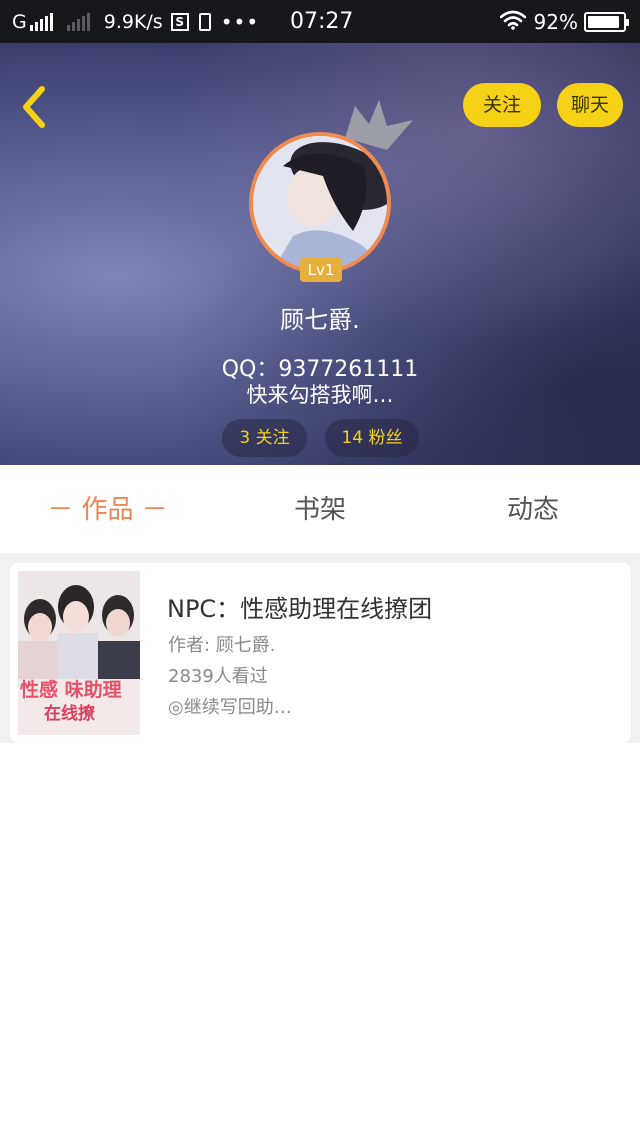 The width and height of the screenshot is (640, 1138). I want to click on back-button, so click(34, 107).